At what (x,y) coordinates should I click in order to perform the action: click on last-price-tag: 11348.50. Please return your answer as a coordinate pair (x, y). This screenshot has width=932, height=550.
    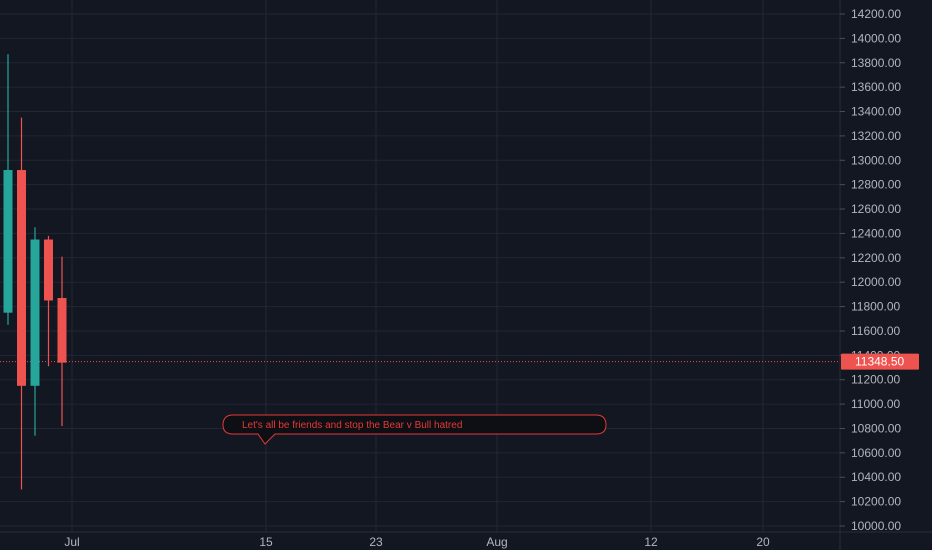
    Looking at the image, I should click on (880, 361).